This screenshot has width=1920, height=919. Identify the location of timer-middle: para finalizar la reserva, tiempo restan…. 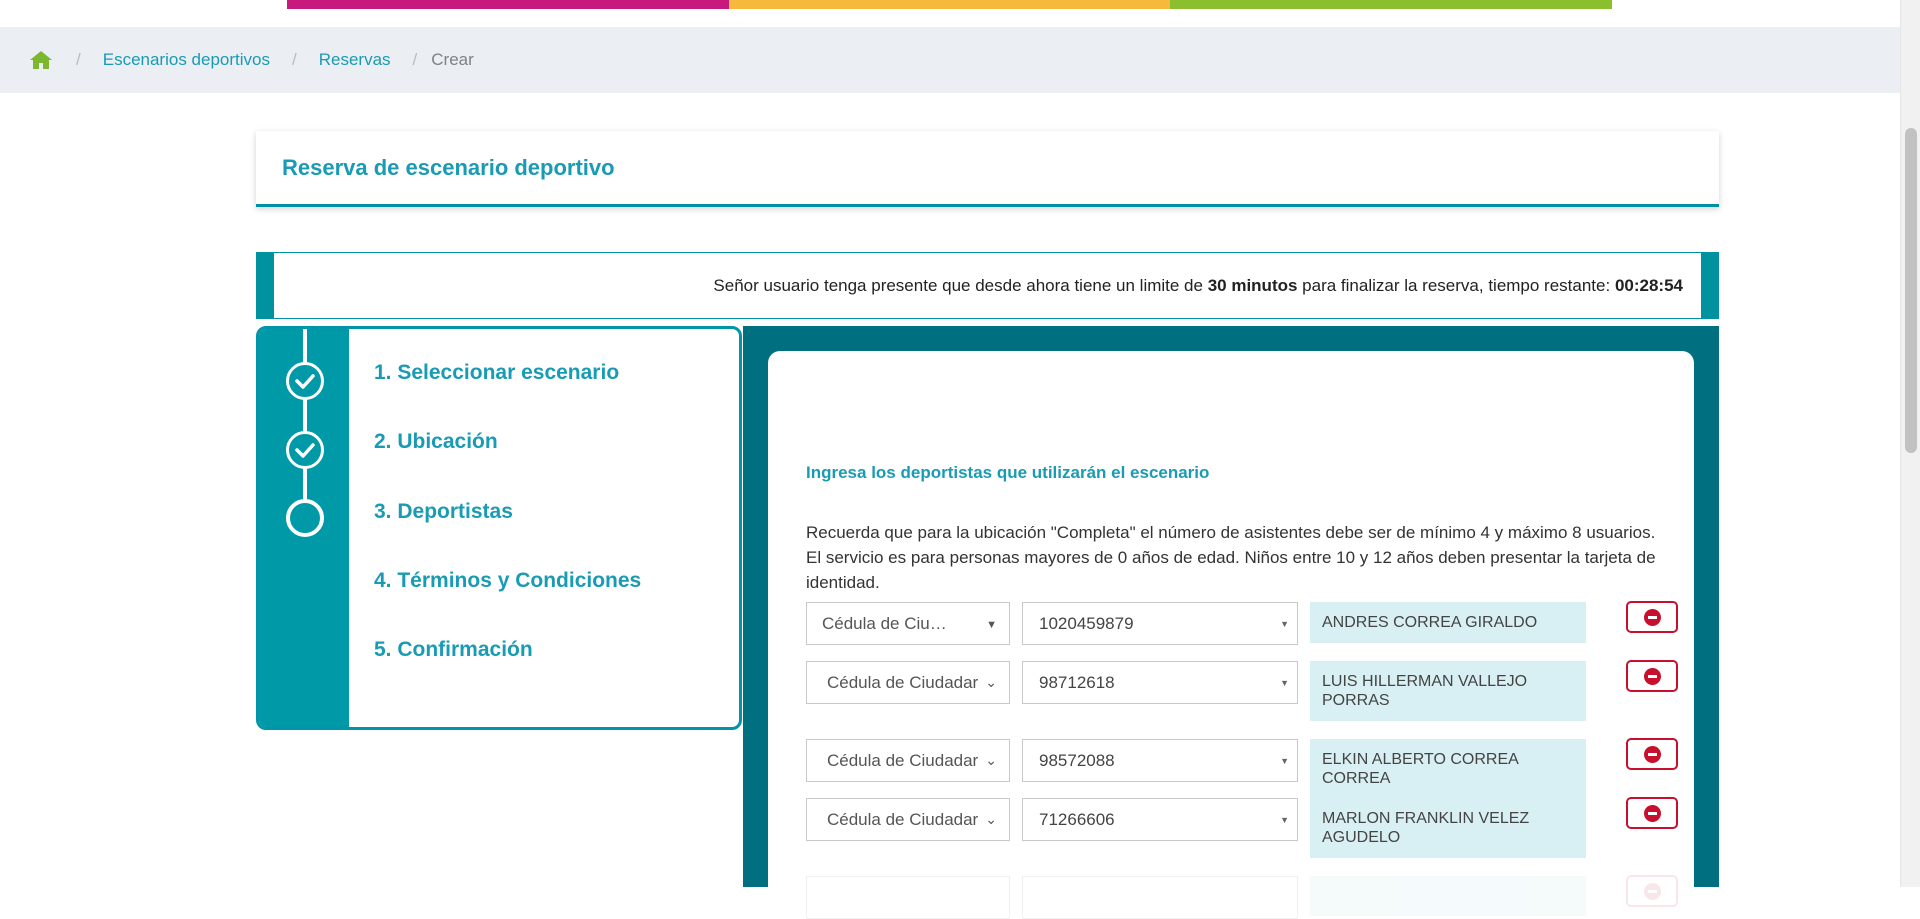
(1456, 285).